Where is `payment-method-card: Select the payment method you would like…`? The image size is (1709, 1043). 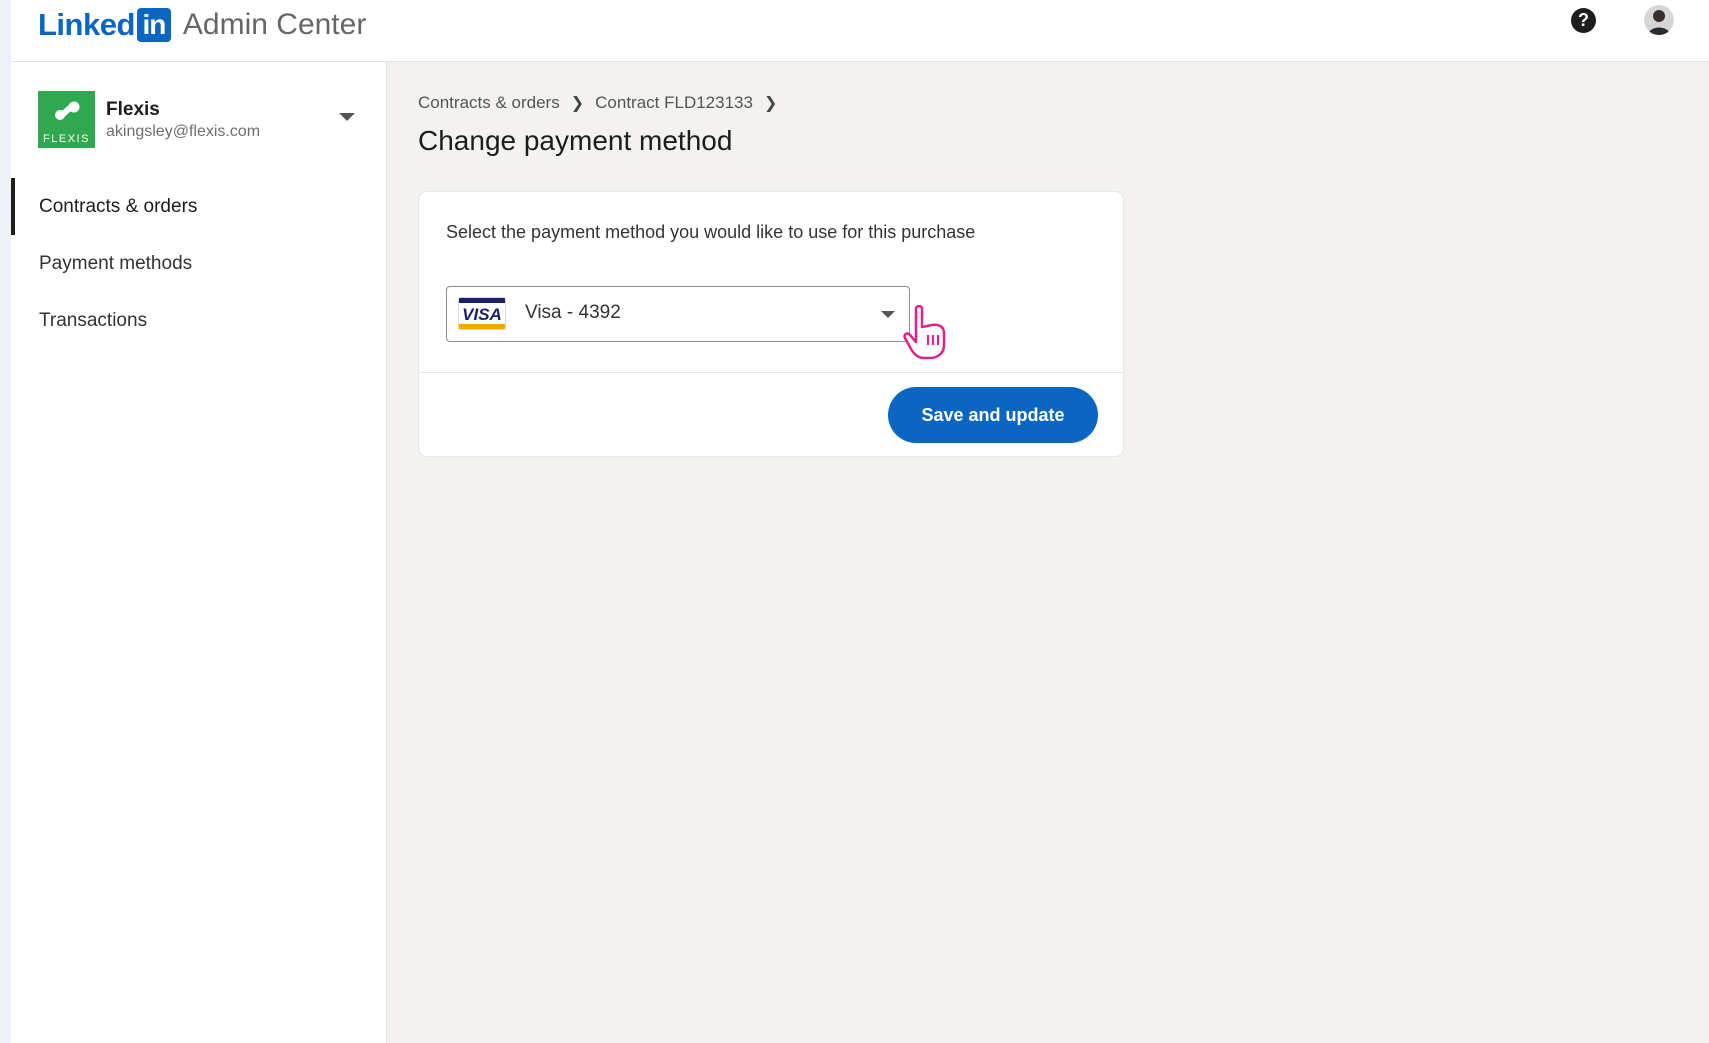 payment-method-card: Select the payment method you would like… is located at coordinates (771, 324).